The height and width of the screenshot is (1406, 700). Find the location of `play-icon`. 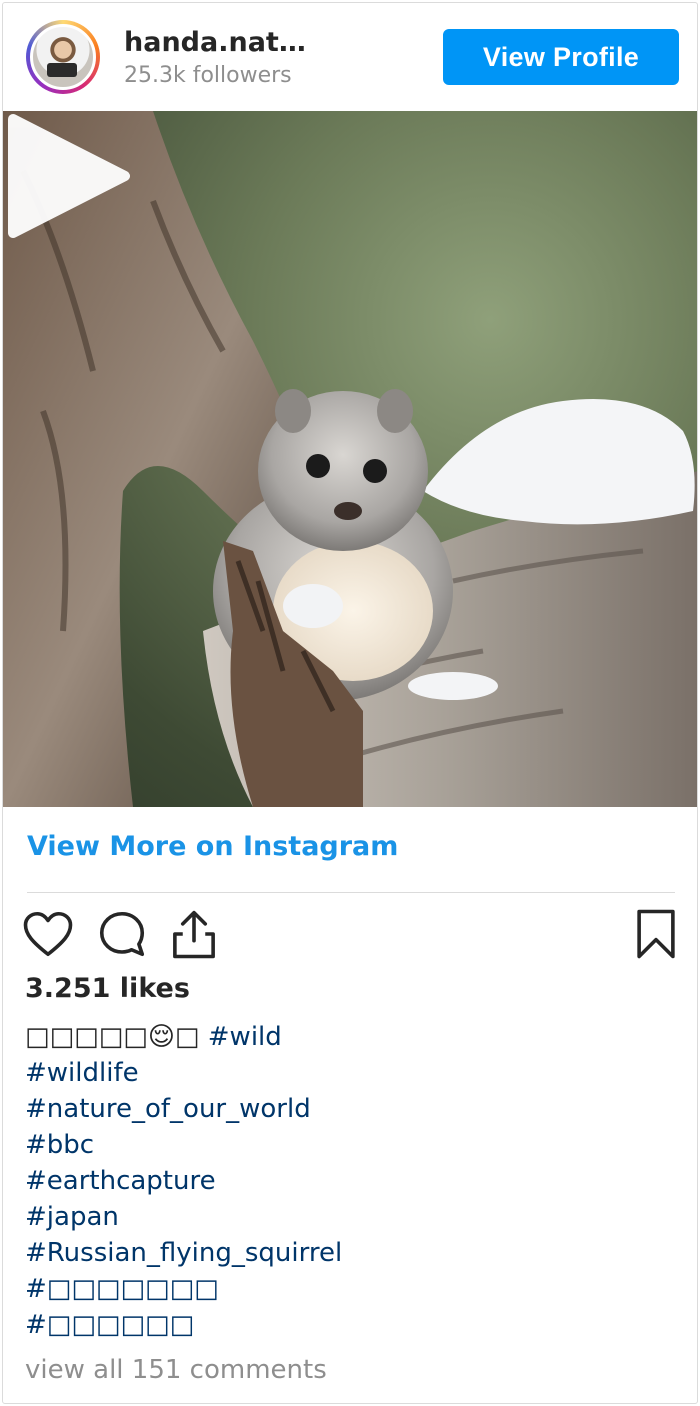

play-icon is located at coordinates (68, 176).